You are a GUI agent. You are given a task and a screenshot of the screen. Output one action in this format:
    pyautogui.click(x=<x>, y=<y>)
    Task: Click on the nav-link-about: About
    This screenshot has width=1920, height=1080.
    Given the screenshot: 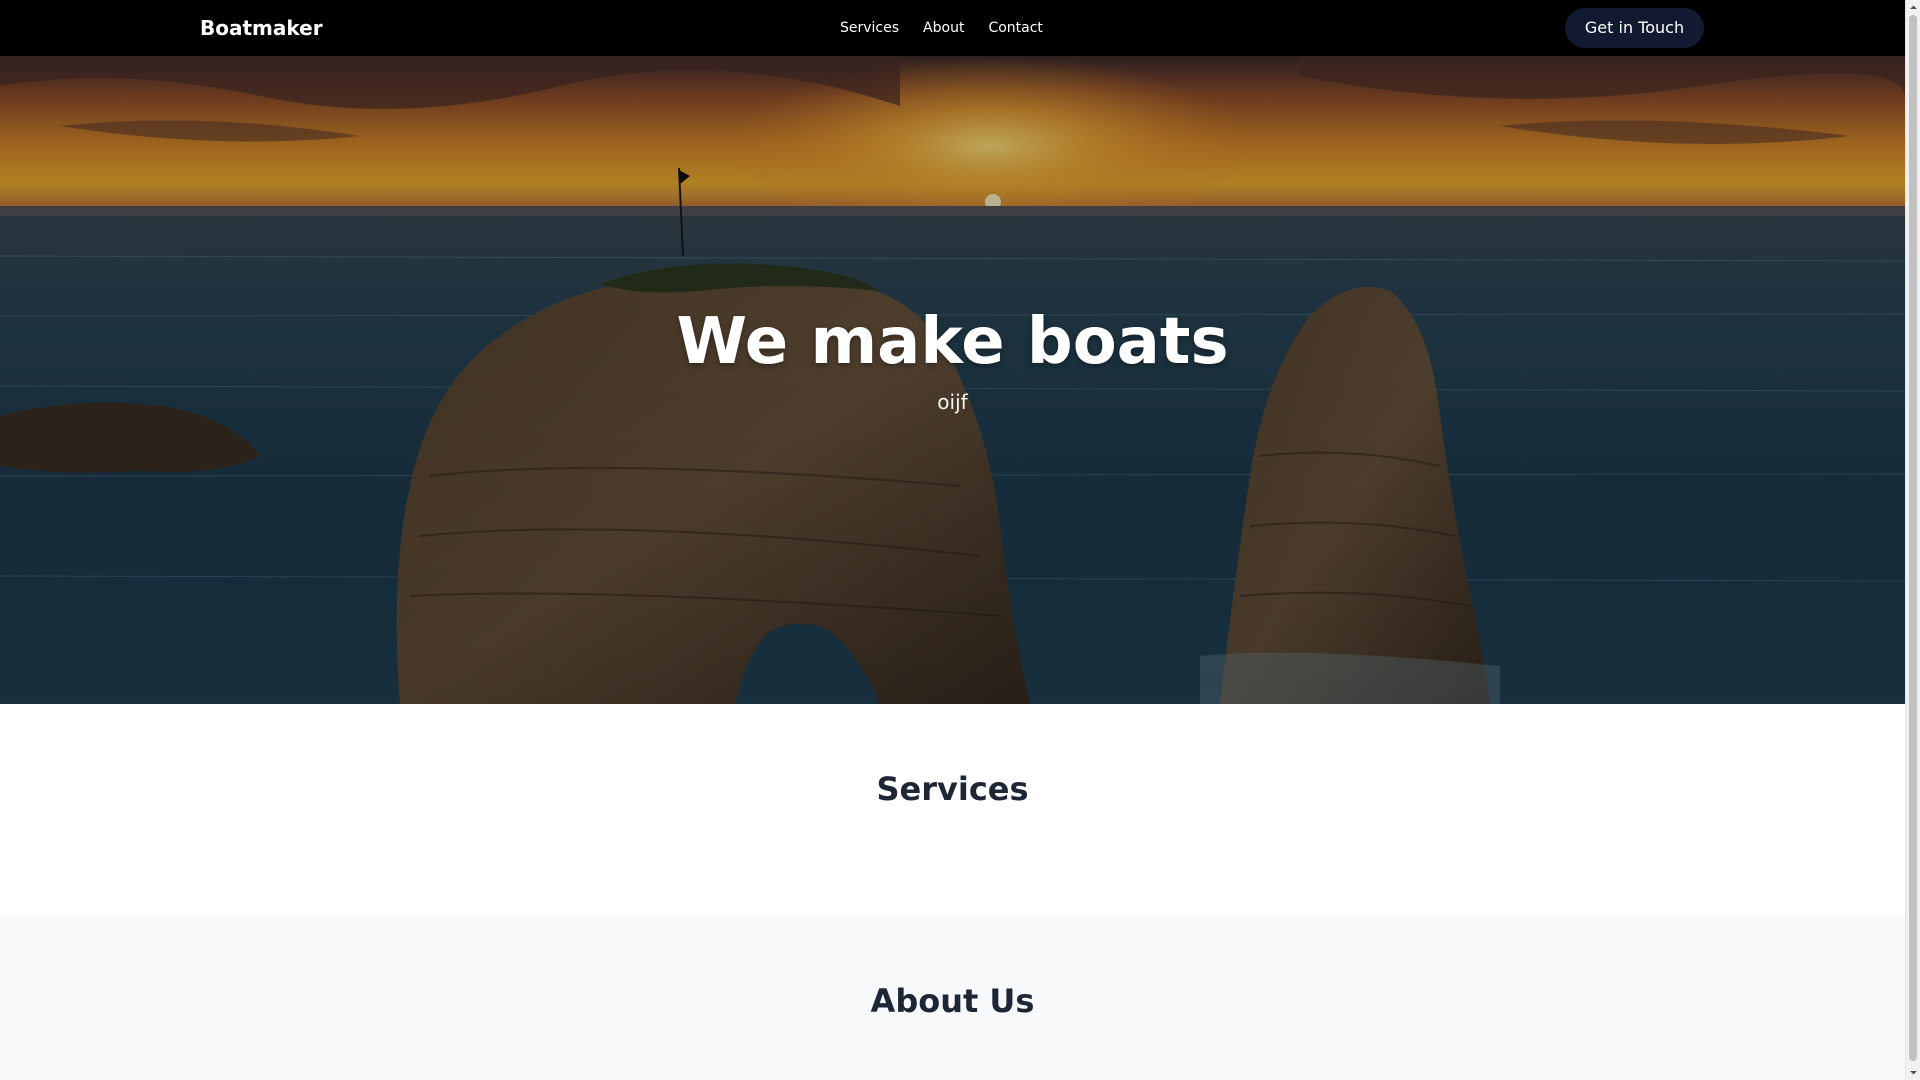 What is the action you would take?
    pyautogui.click(x=943, y=28)
    